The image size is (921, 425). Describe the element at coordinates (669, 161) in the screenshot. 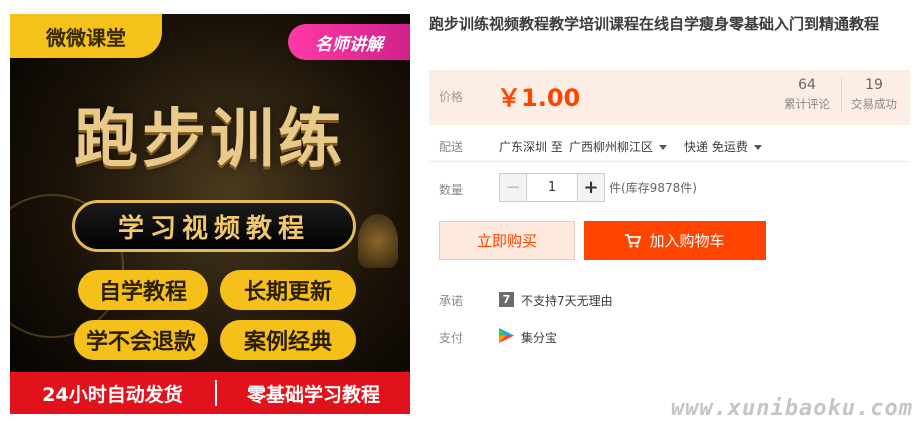

I see `divider` at that location.